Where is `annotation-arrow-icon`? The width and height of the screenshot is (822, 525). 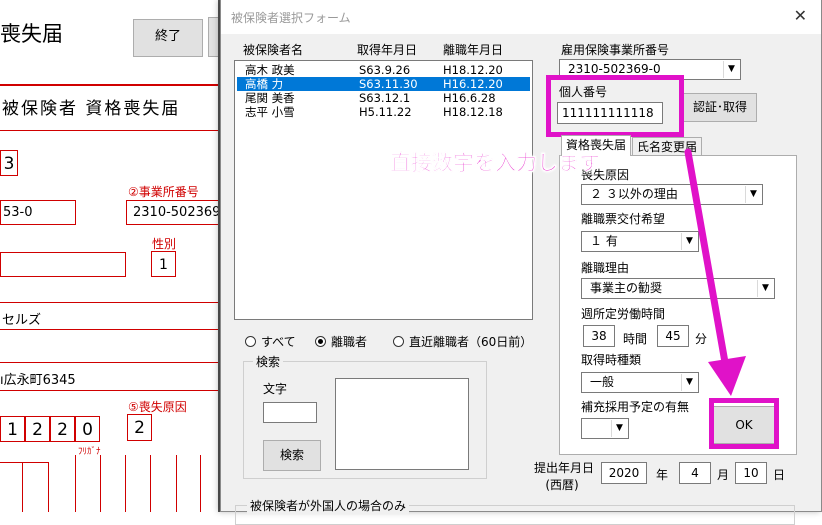 annotation-arrow-icon is located at coordinates (715, 272).